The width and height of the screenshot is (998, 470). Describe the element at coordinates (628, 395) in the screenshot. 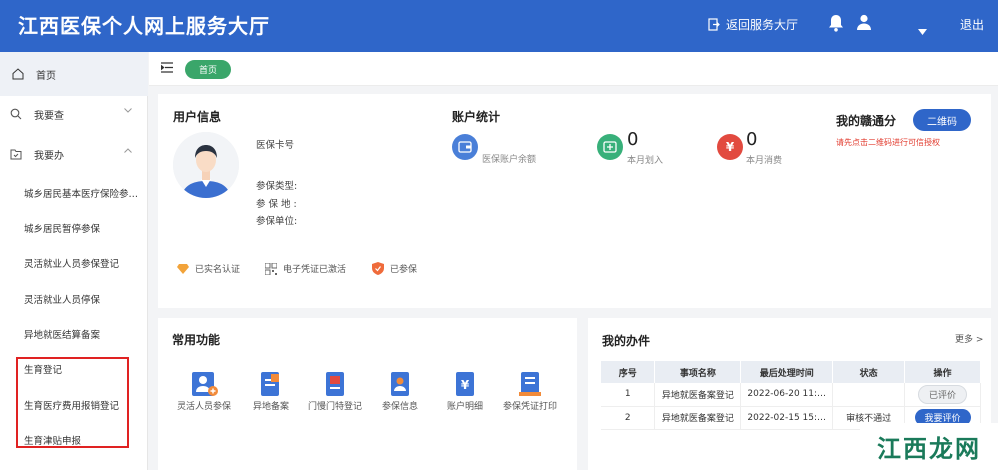

I see `cell-no: 1` at that location.